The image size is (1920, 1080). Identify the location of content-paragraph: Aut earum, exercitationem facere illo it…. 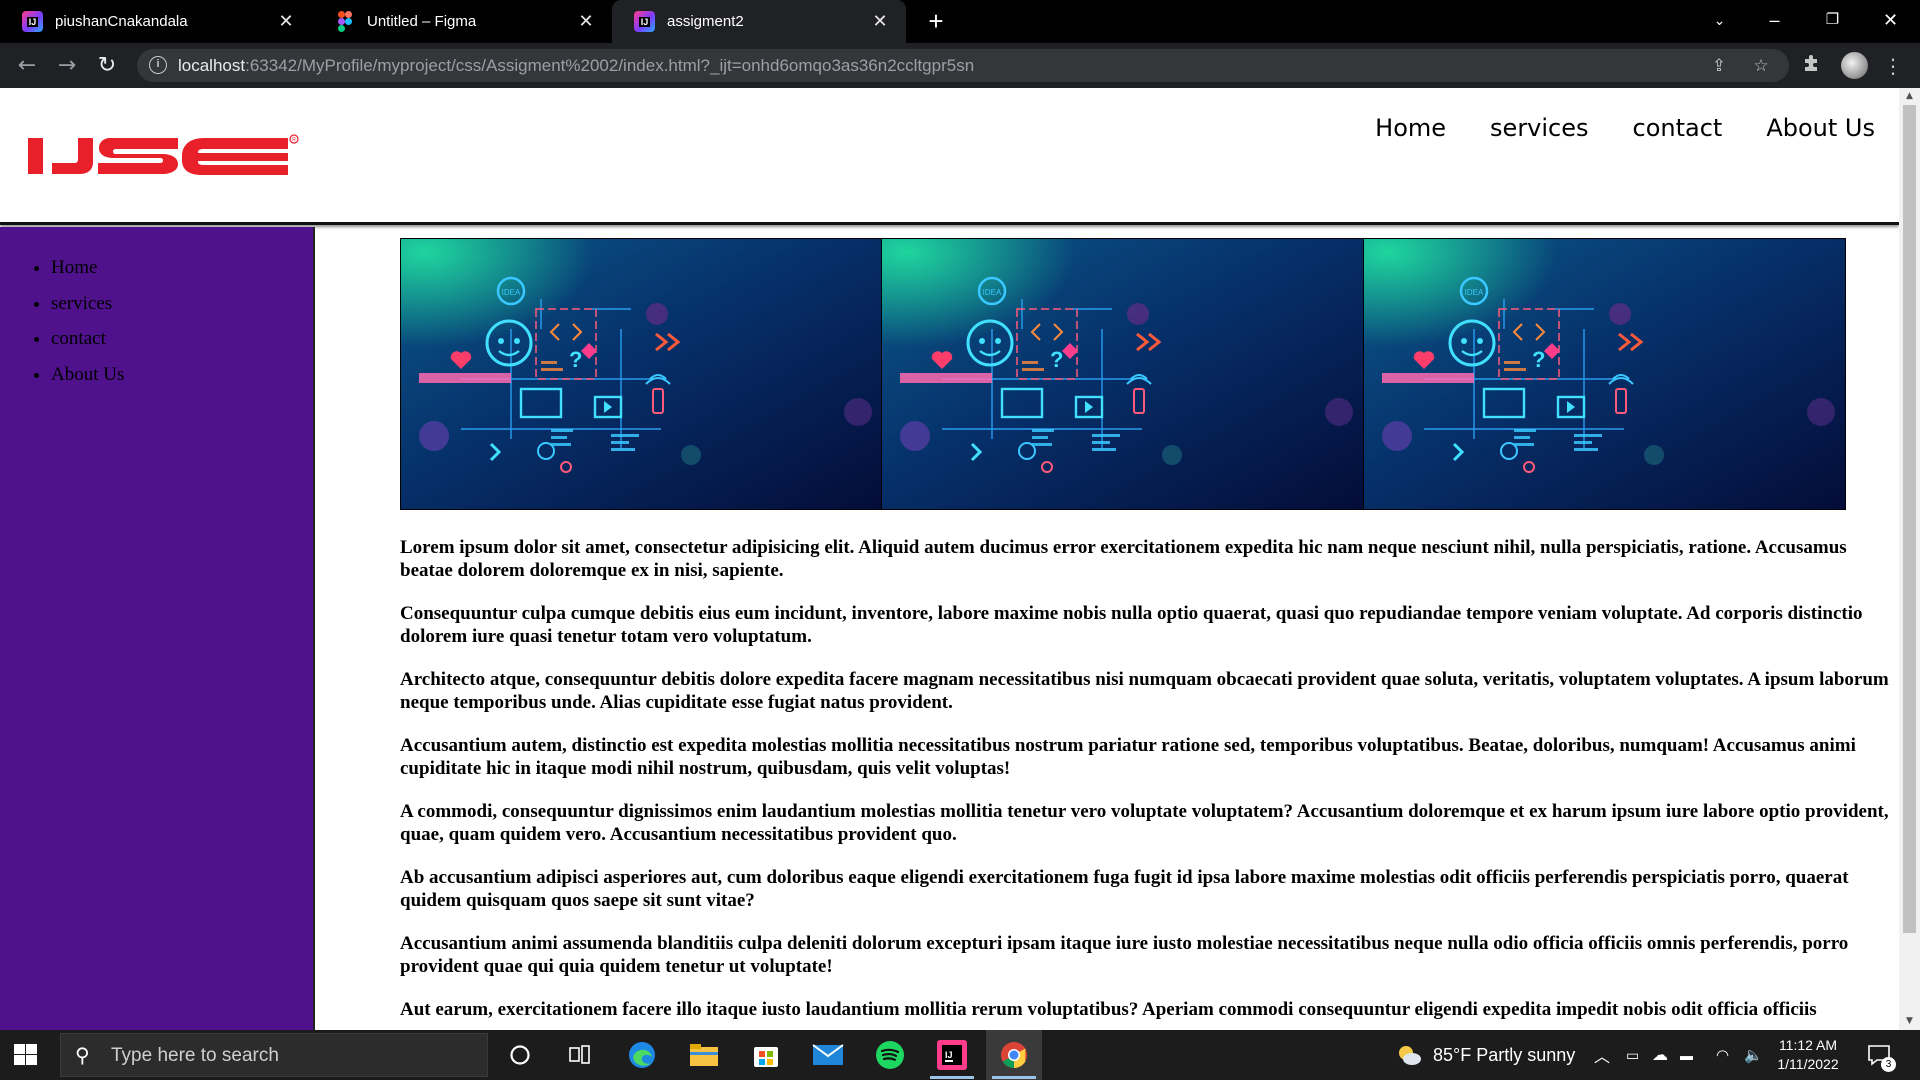
(1108, 1009).